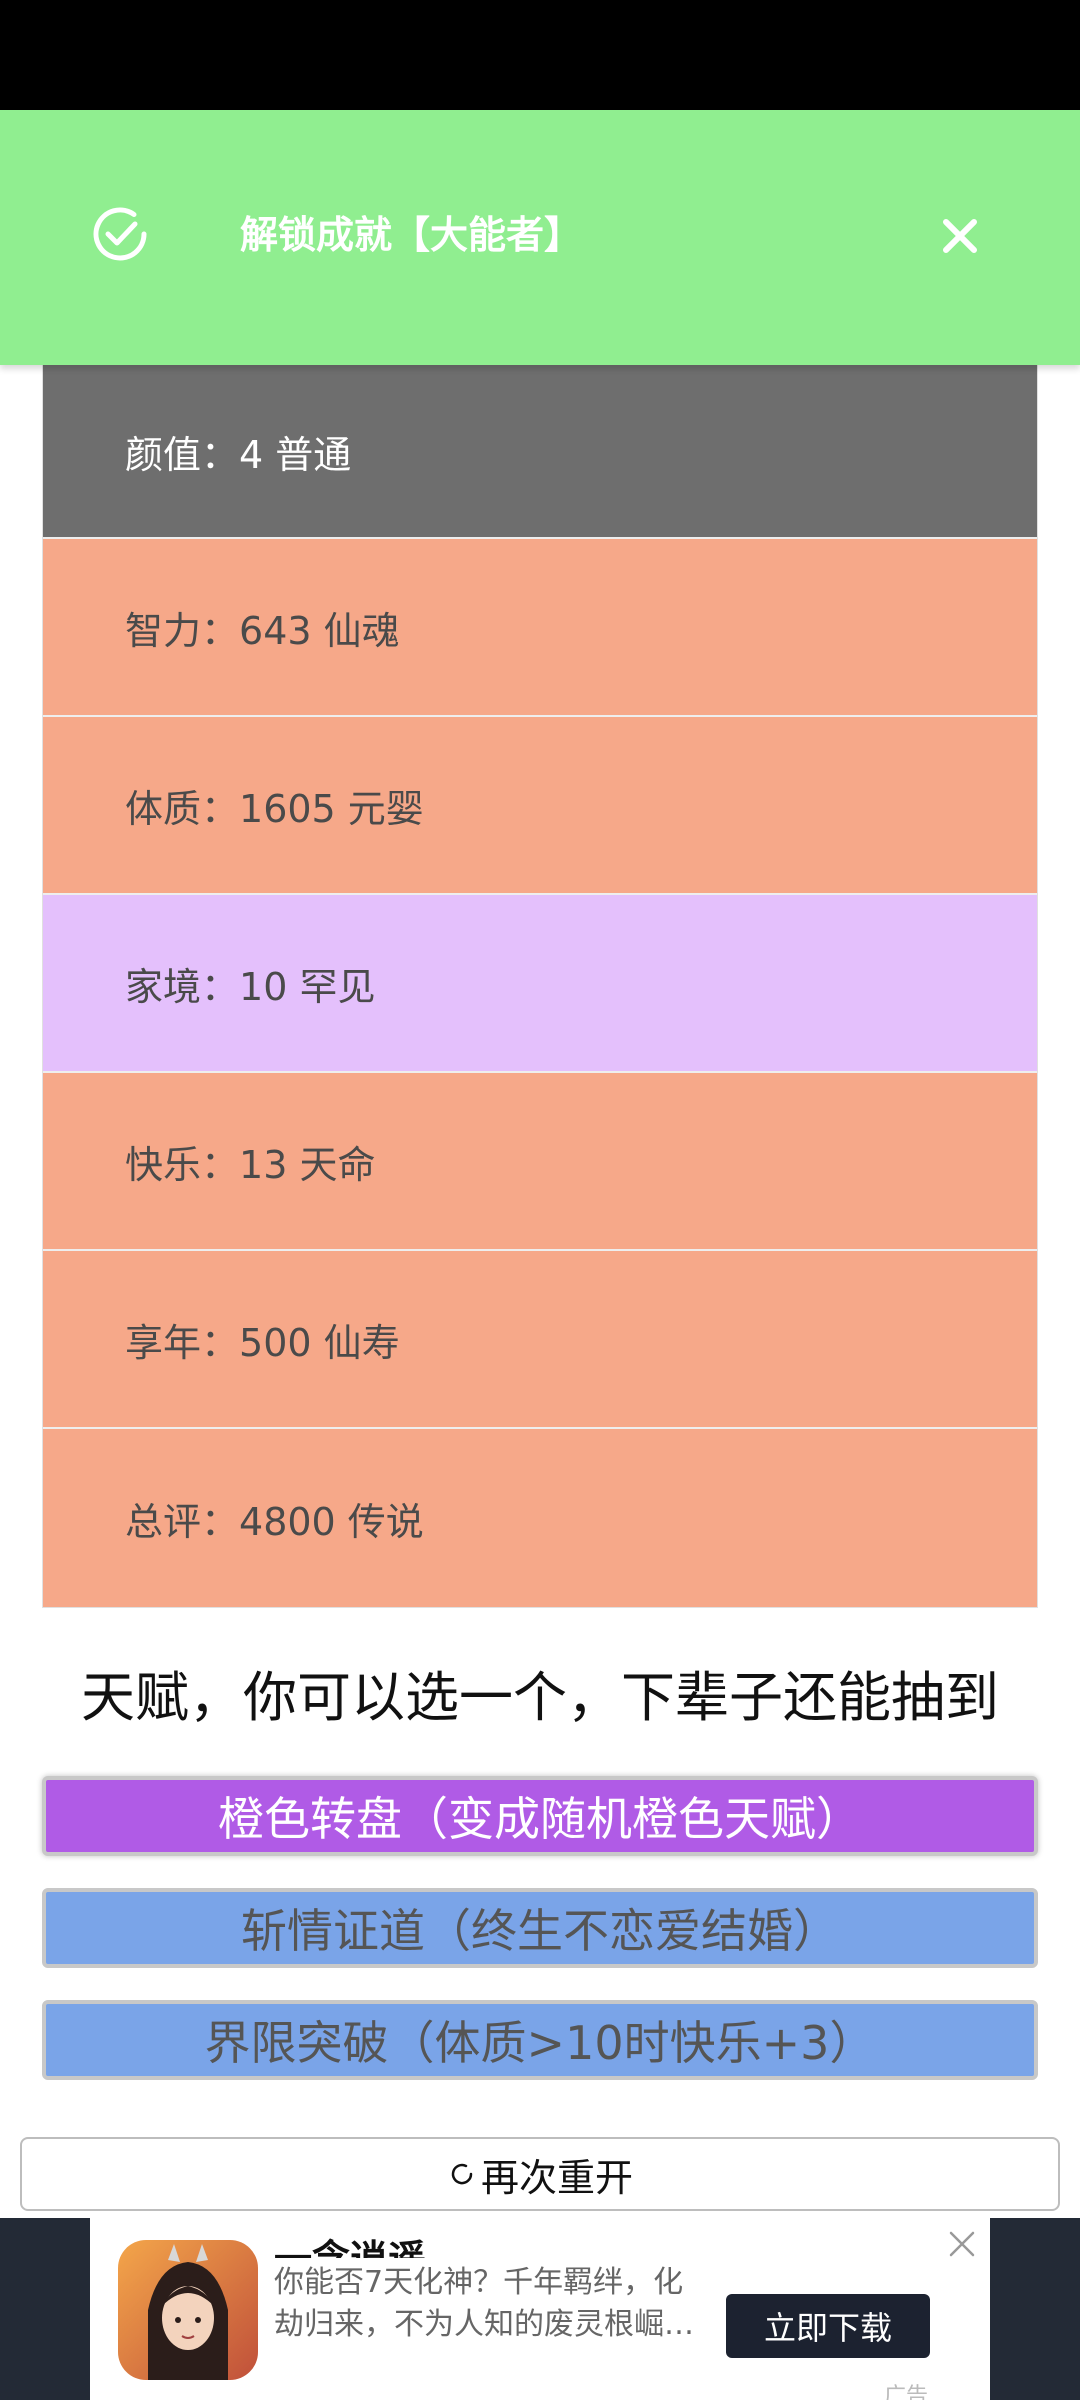 This screenshot has height=2400, width=1080. I want to click on stat-label: 智力：, so click(182, 630).